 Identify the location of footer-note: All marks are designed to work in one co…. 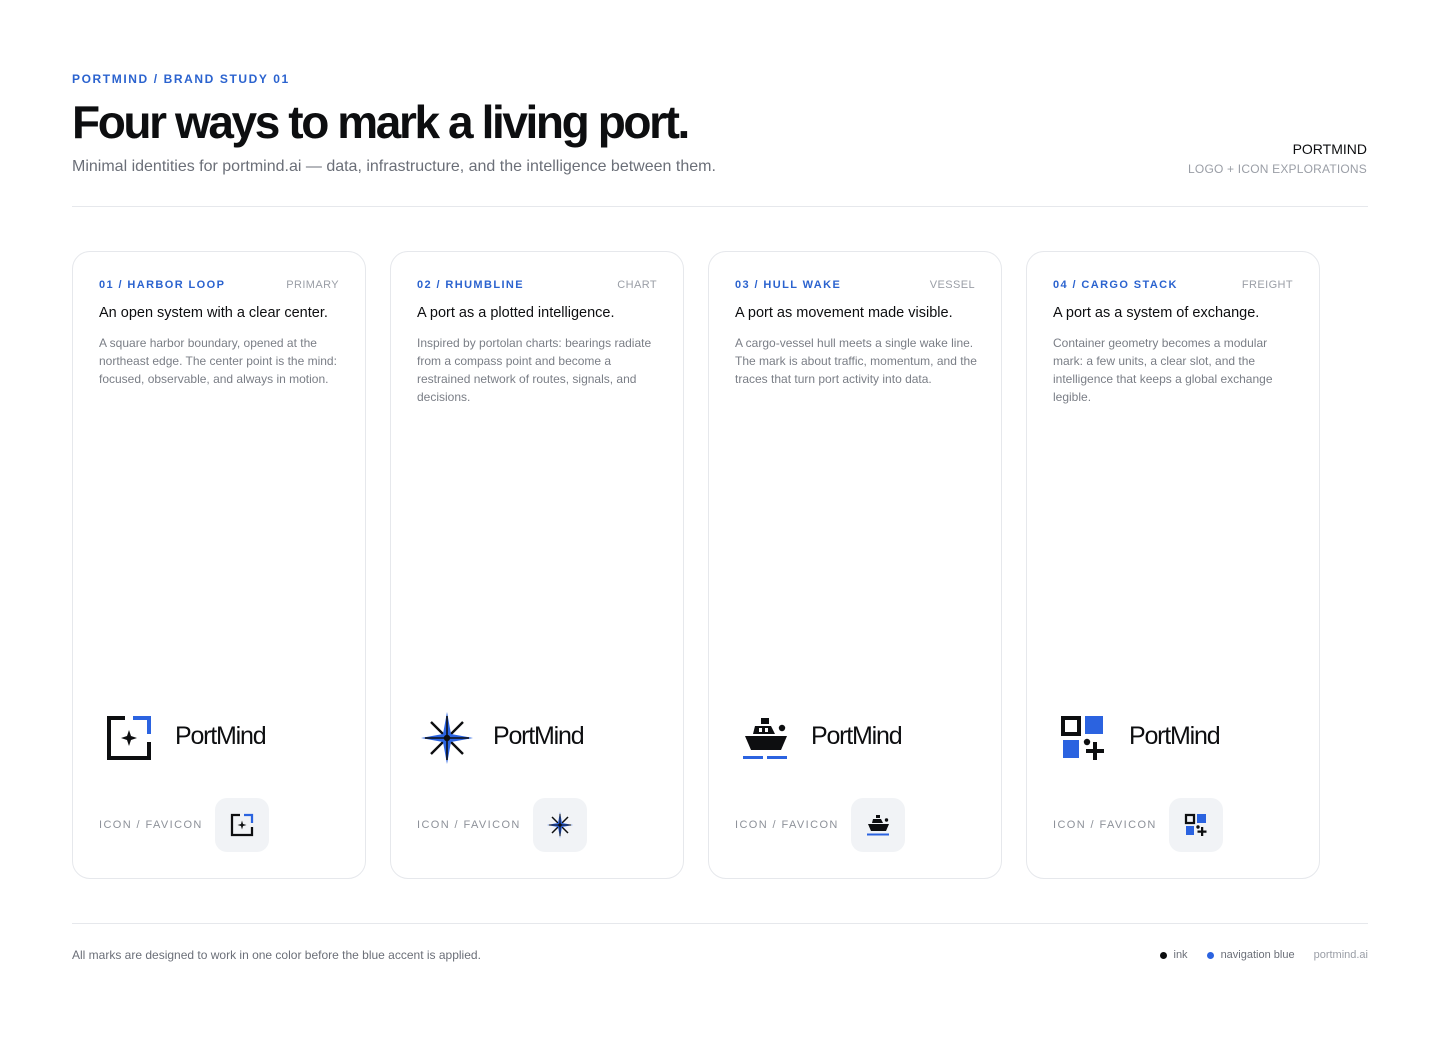
(276, 955).